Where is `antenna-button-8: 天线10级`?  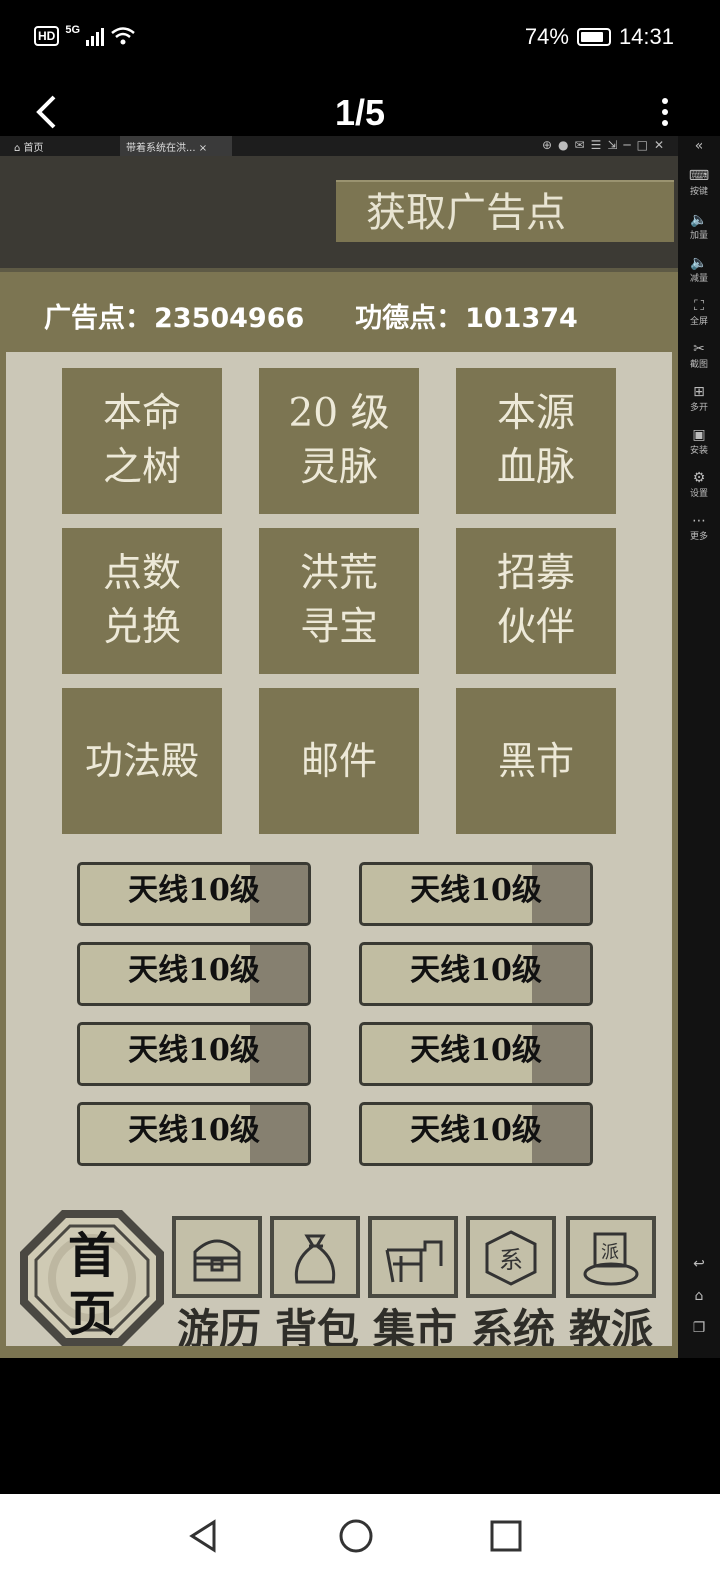 antenna-button-8: 天线10级 is located at coordinates (476, 1134).